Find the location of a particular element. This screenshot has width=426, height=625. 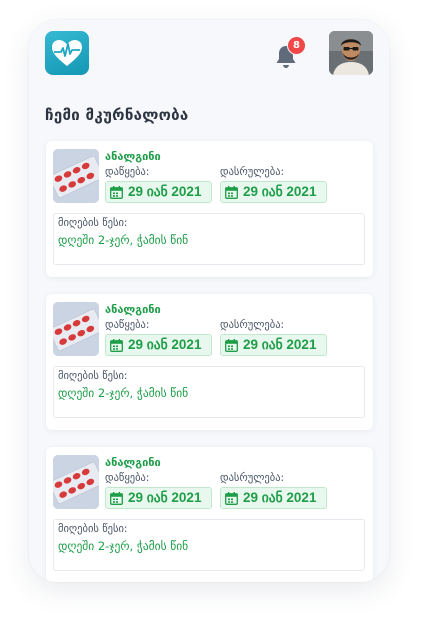

app-logo is located at coordinates (67, 53).